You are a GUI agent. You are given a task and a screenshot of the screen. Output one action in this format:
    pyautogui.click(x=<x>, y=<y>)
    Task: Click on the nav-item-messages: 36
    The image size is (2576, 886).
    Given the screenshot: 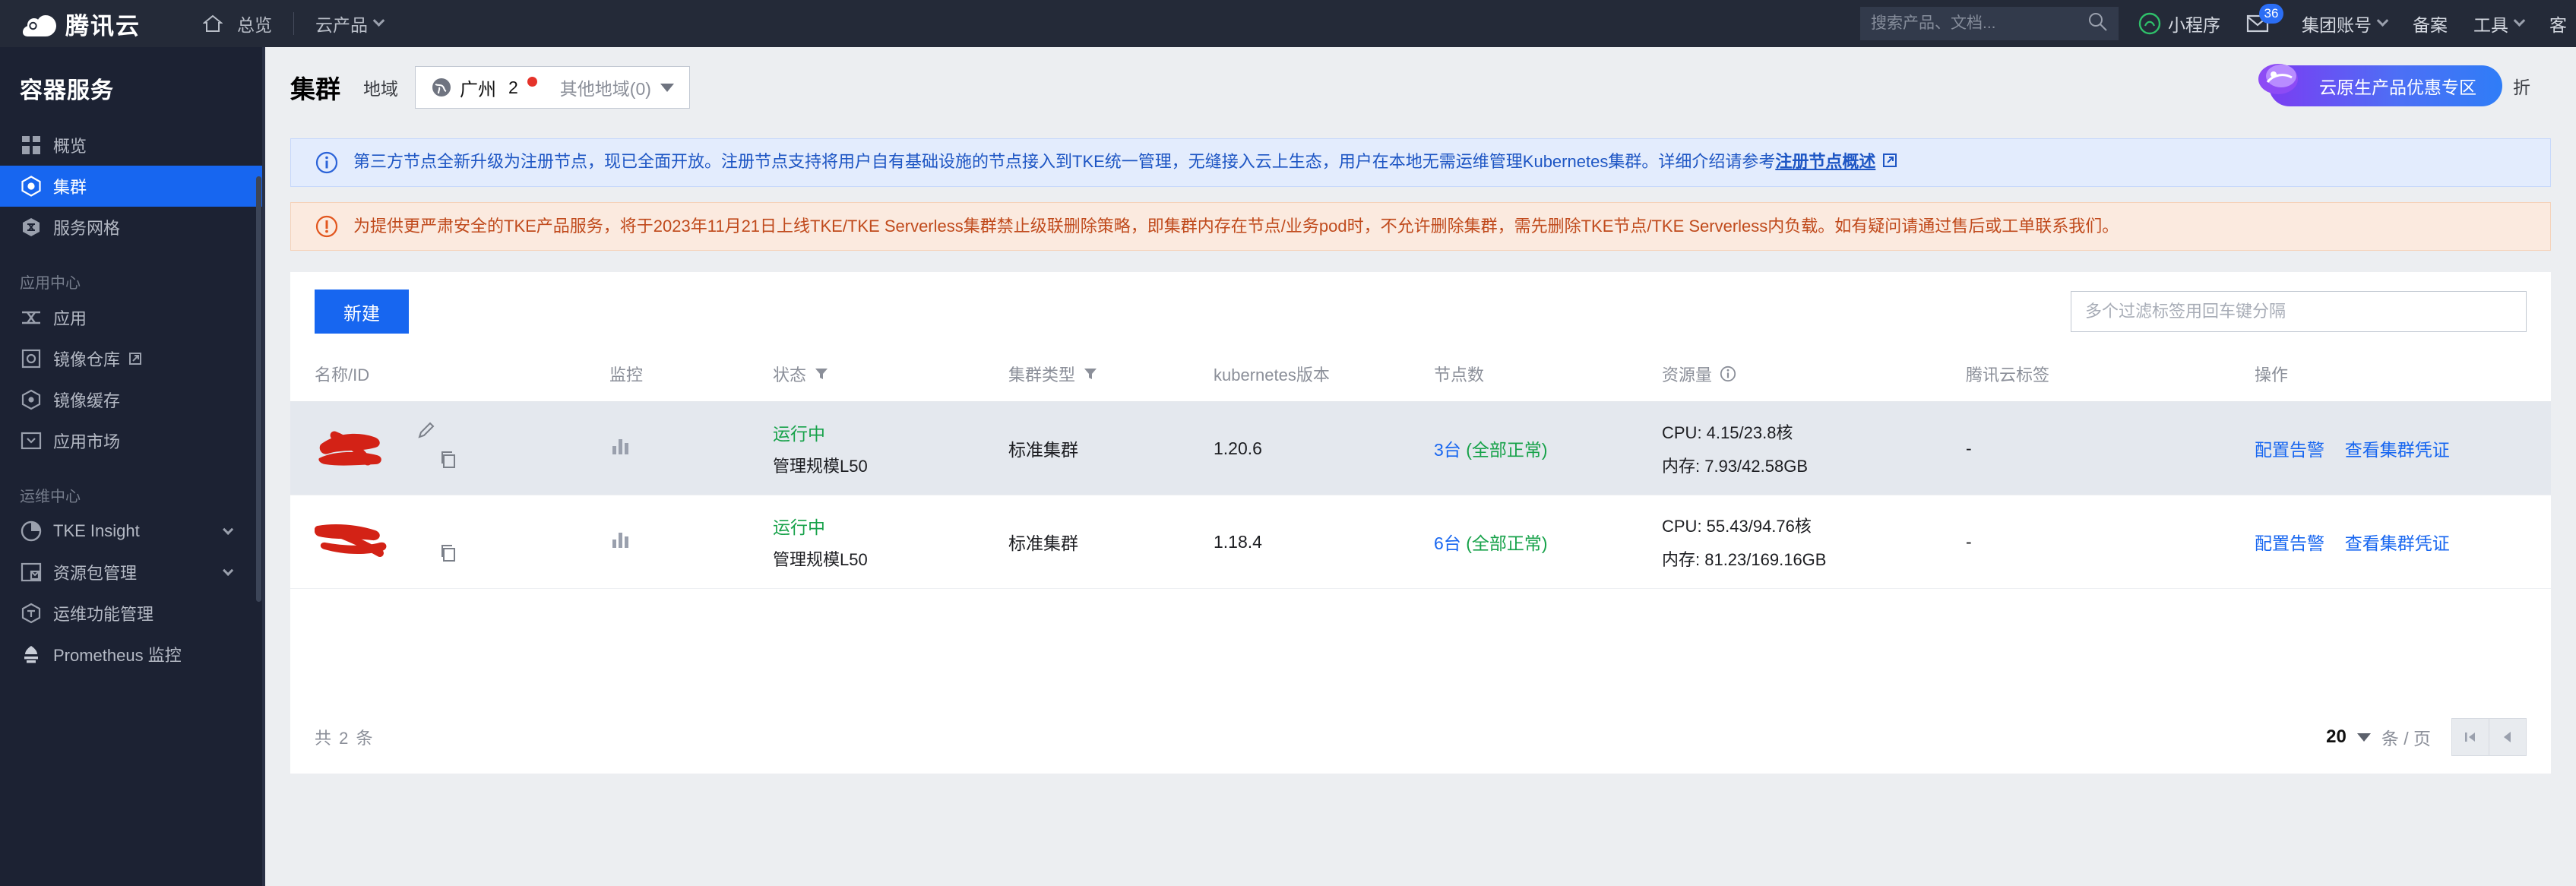 What is the action you would take?
    pyautogui.click(x=2264, y=18)
    